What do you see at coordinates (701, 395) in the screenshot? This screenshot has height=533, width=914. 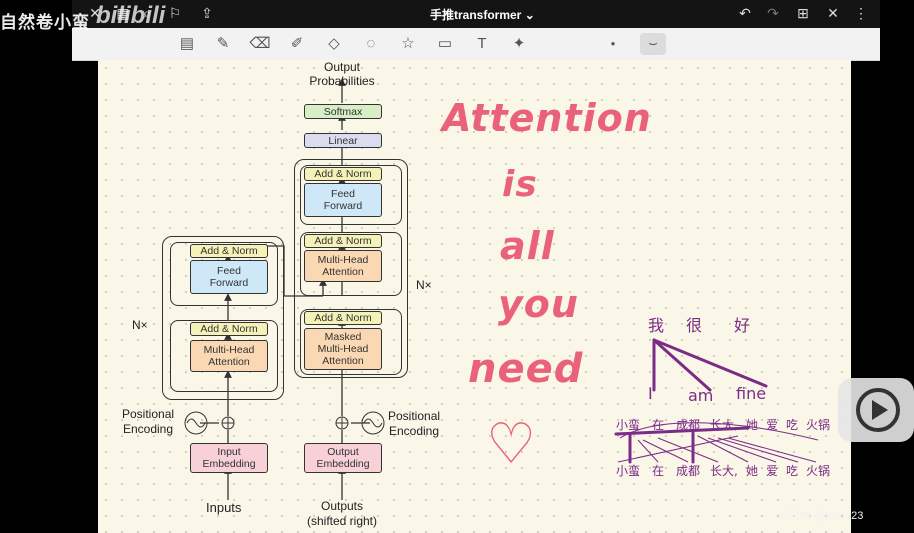 I see `en-word-am: am` at bounding box center [701, 395].